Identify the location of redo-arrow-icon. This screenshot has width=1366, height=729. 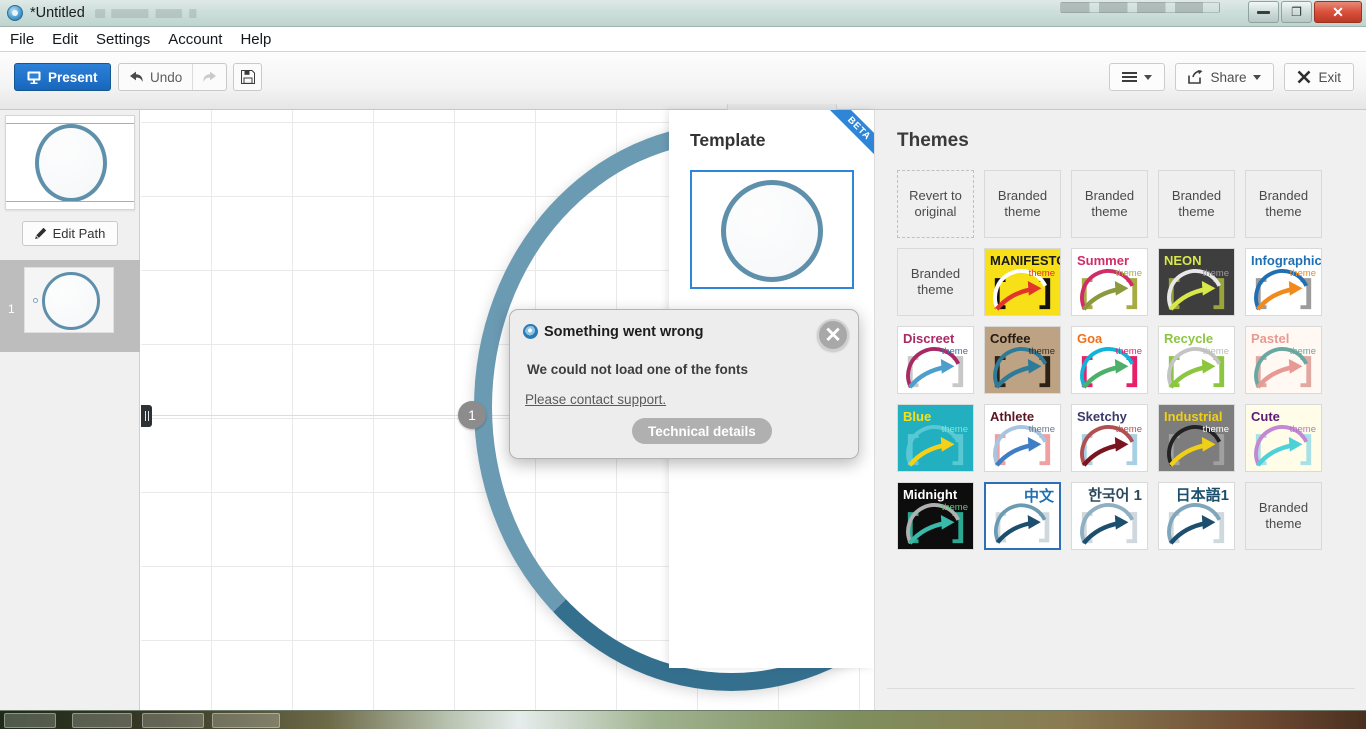
(210, 76).